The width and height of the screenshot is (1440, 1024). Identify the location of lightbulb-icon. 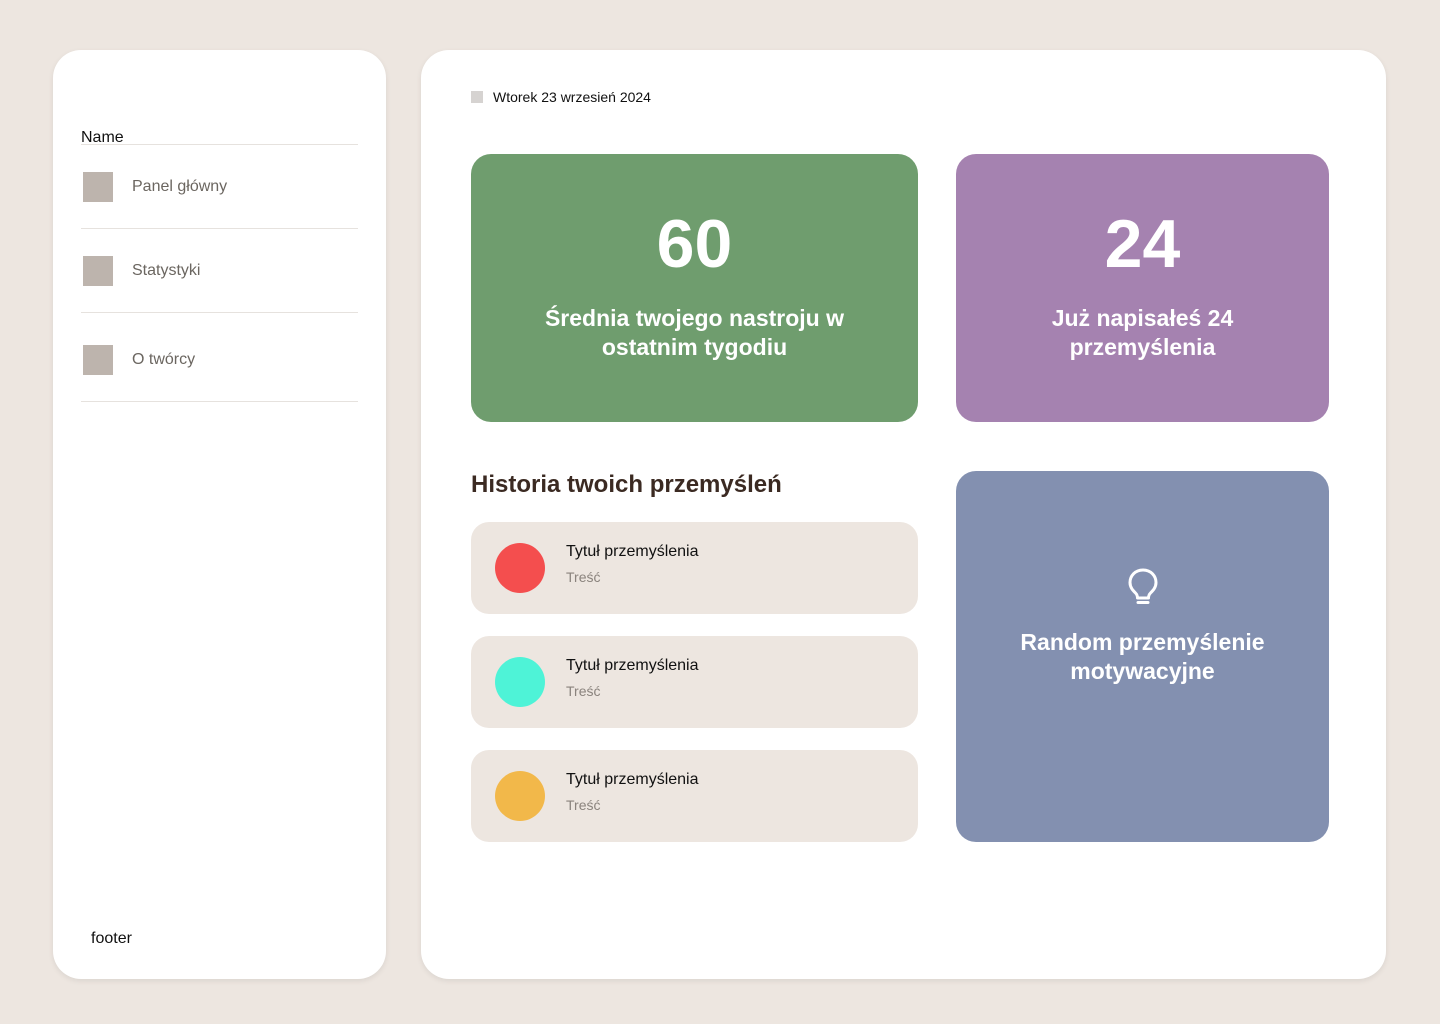
(1143, 586).